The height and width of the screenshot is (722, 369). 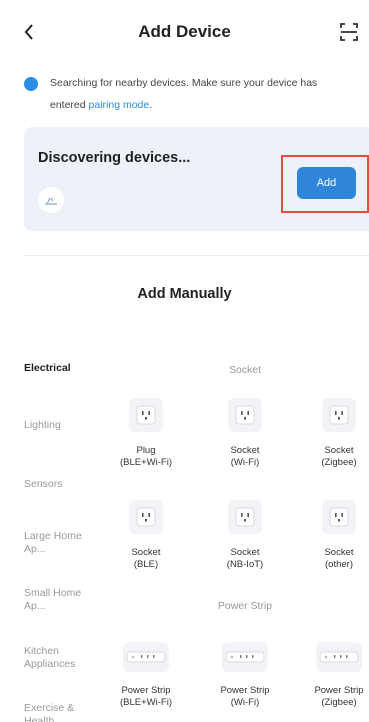 I want to click on add-button: Add, so click(x=326, y=183).